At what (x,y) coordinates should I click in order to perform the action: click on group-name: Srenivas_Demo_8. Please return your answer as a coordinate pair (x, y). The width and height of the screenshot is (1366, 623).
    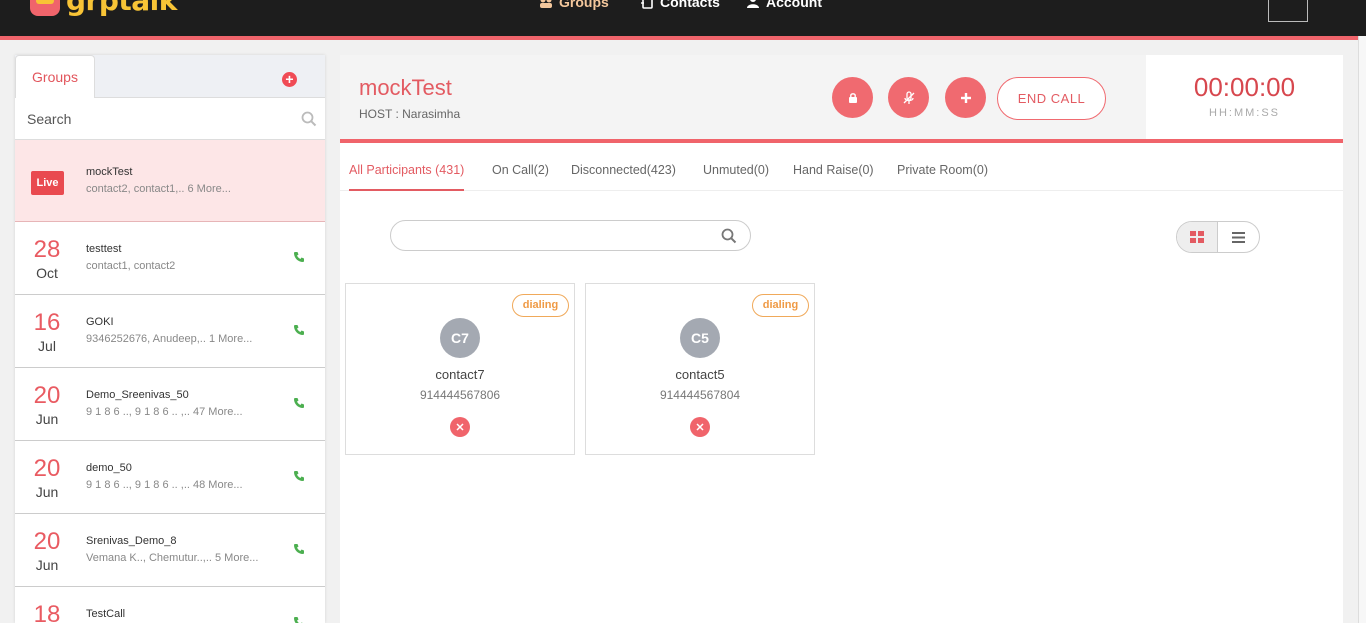
    Looking at the image, I should click on (131, 541).